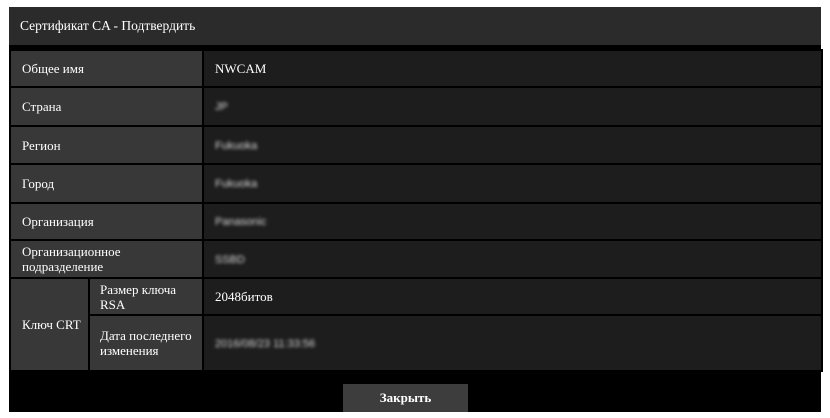 This screenshot has height=418, width=830. Describe the element at coordinates (405, 398) in the screenshot. I see `close-button: Закрыть` at that location.